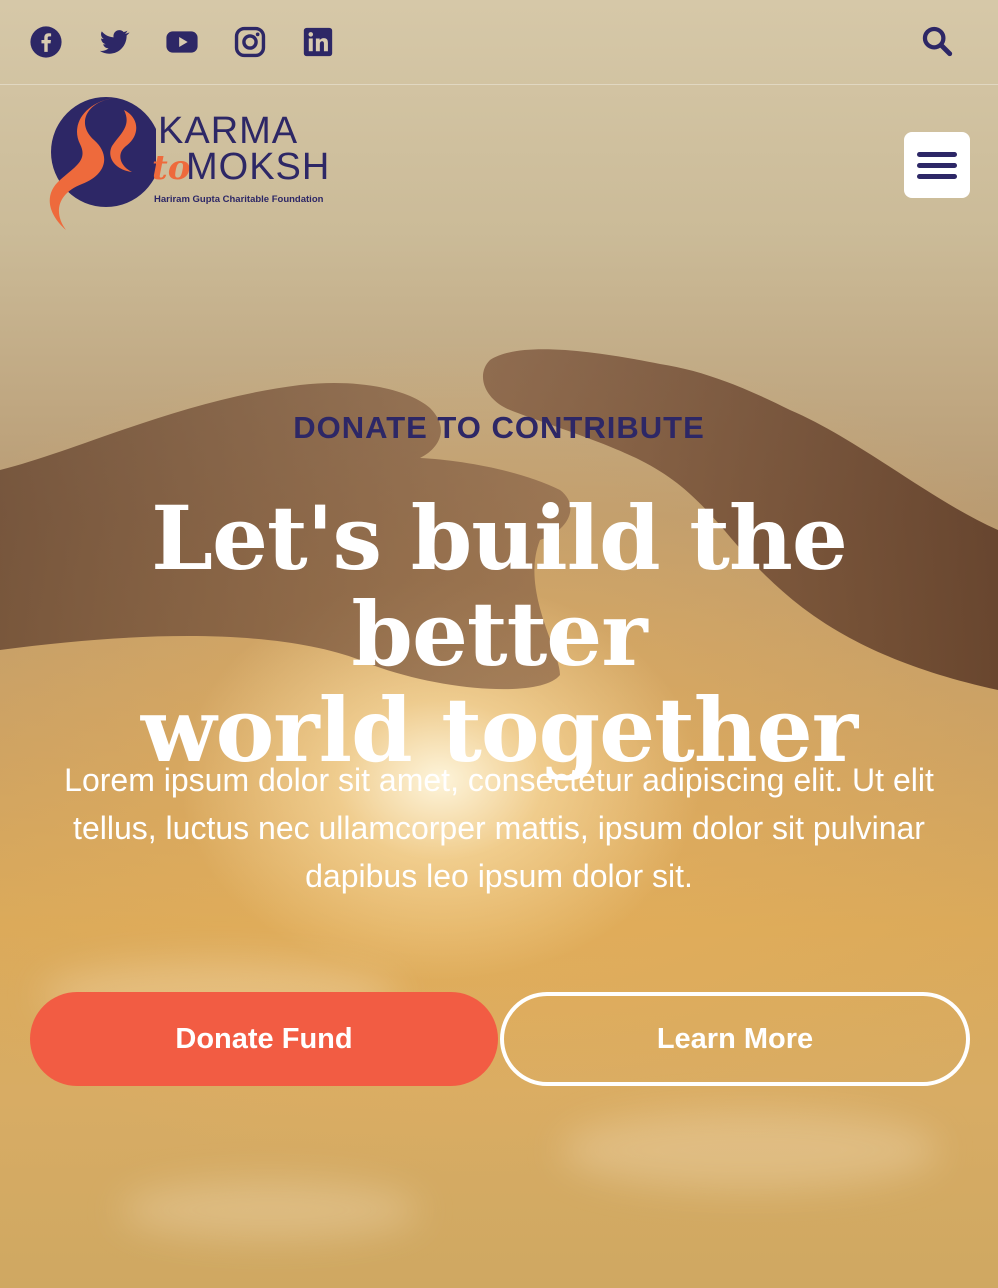 This screenshot has width=998, height=1288. I want to click on donate-fund-button: Donate Fund, so click(264, 1039).